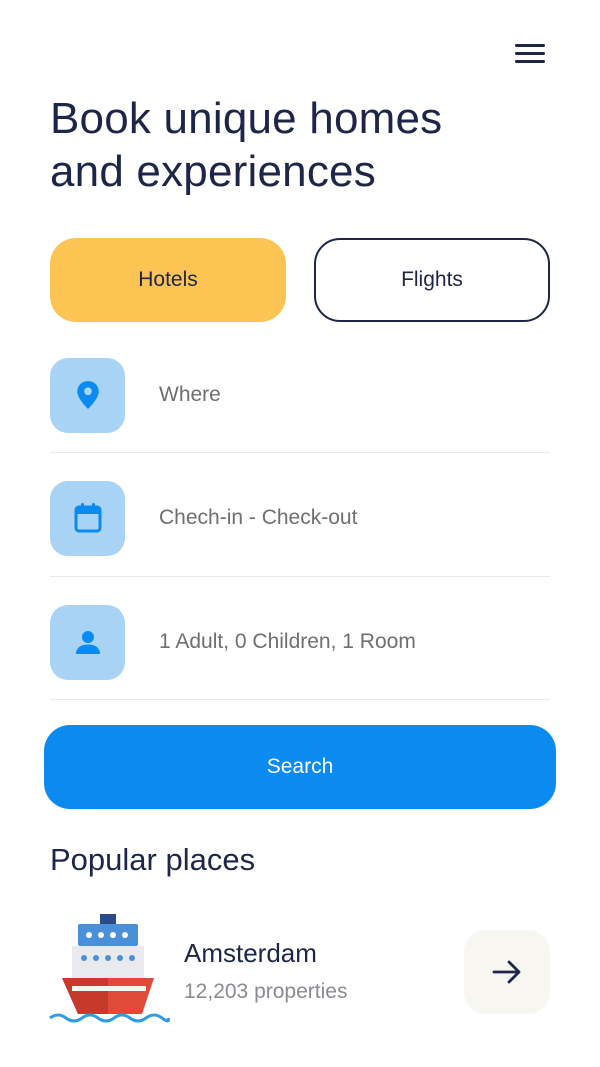 This screenshot has width=600, height=1067. I want to click on place-name: Amsterdam, so click(250, 953).